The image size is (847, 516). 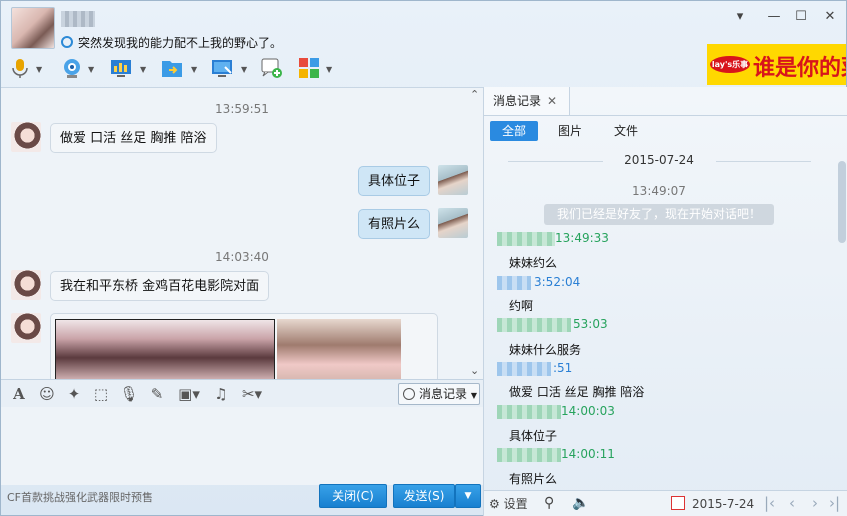 I want to click on input-toolbar: A ☺ ✦ ⬚ 🎙 ✎ ▣▾ ♫ ✂▾ 消息记录 ▼, so click(x=242, y=393).